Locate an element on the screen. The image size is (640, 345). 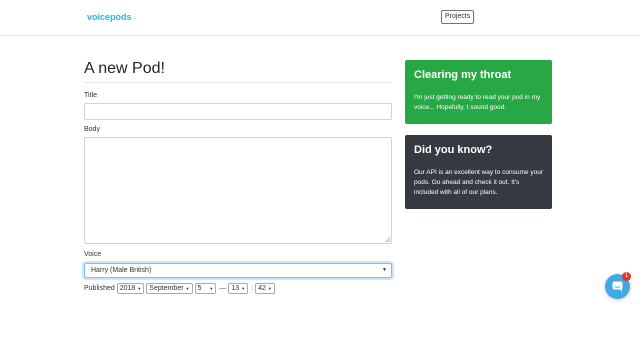
year-value: 2018 is located at coordinates (127, 288).